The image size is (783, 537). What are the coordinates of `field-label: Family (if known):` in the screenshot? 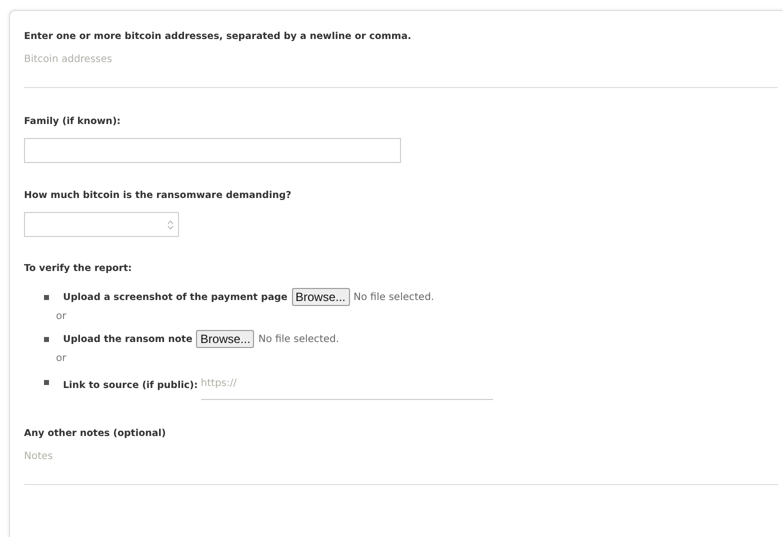 It's located at (73, 121).